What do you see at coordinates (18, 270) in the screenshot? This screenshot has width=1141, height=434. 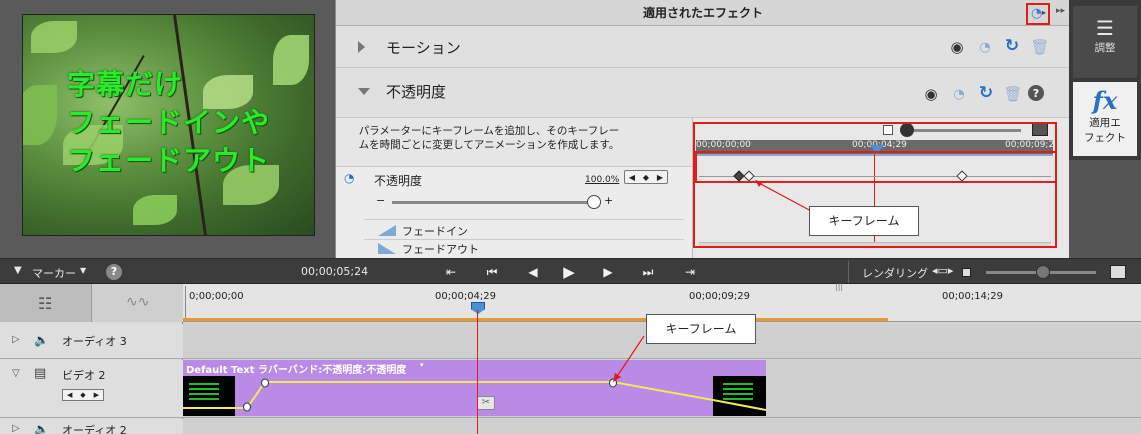 I see `marker-dropdown-icon: ▼` at bounding box center [18, 270].